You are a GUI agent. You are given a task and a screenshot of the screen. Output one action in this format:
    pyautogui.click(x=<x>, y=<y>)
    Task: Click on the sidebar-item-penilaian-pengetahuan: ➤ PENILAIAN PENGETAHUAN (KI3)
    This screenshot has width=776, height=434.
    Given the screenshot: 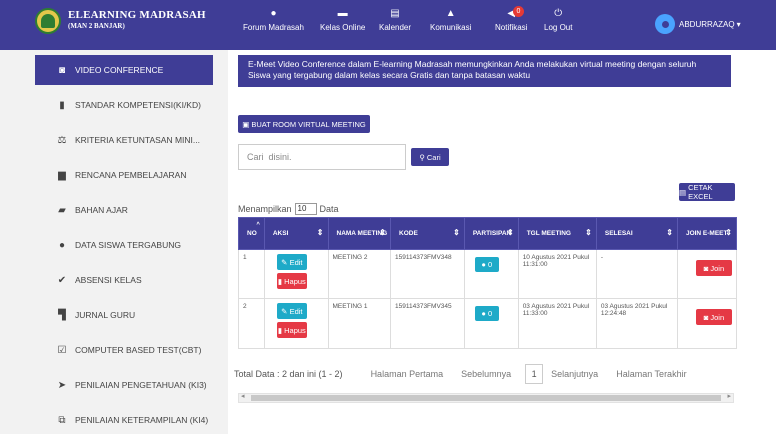 What is the action you would take?
    pyautogui.click(x=124, y=385)
    